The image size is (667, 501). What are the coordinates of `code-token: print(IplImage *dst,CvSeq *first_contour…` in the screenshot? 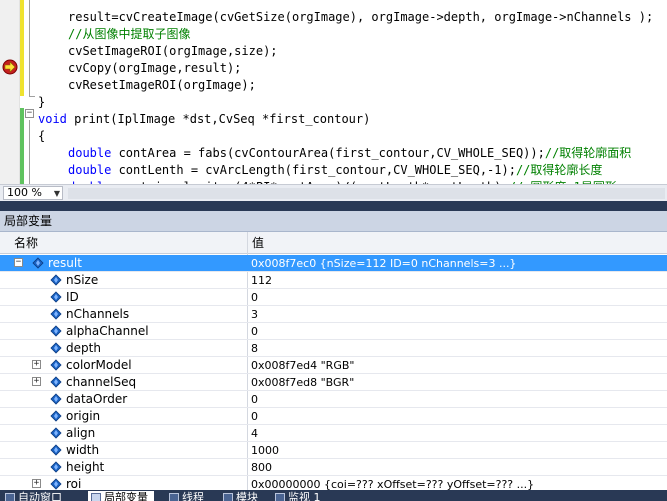 It's located at (218, 119).